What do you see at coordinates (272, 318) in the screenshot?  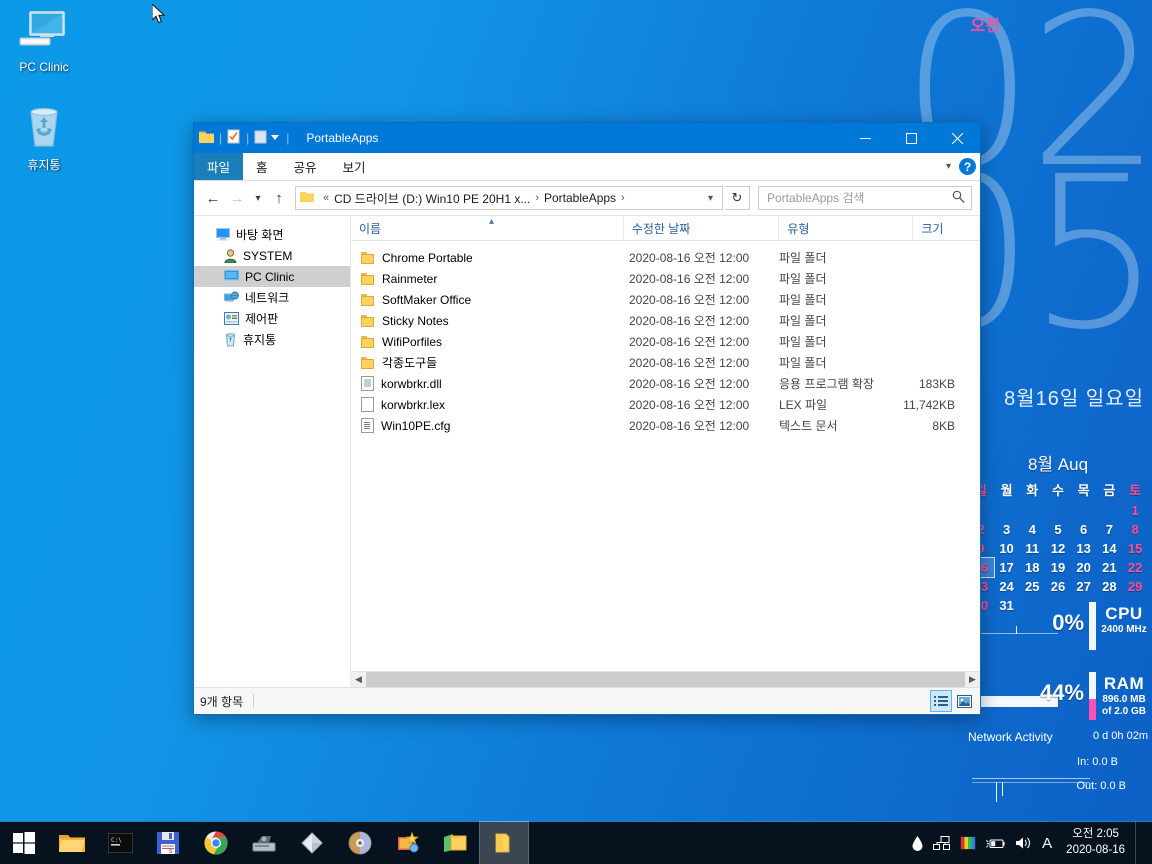 I see `nav-item-제어판: 제어판` at bounding box center [272, 318].